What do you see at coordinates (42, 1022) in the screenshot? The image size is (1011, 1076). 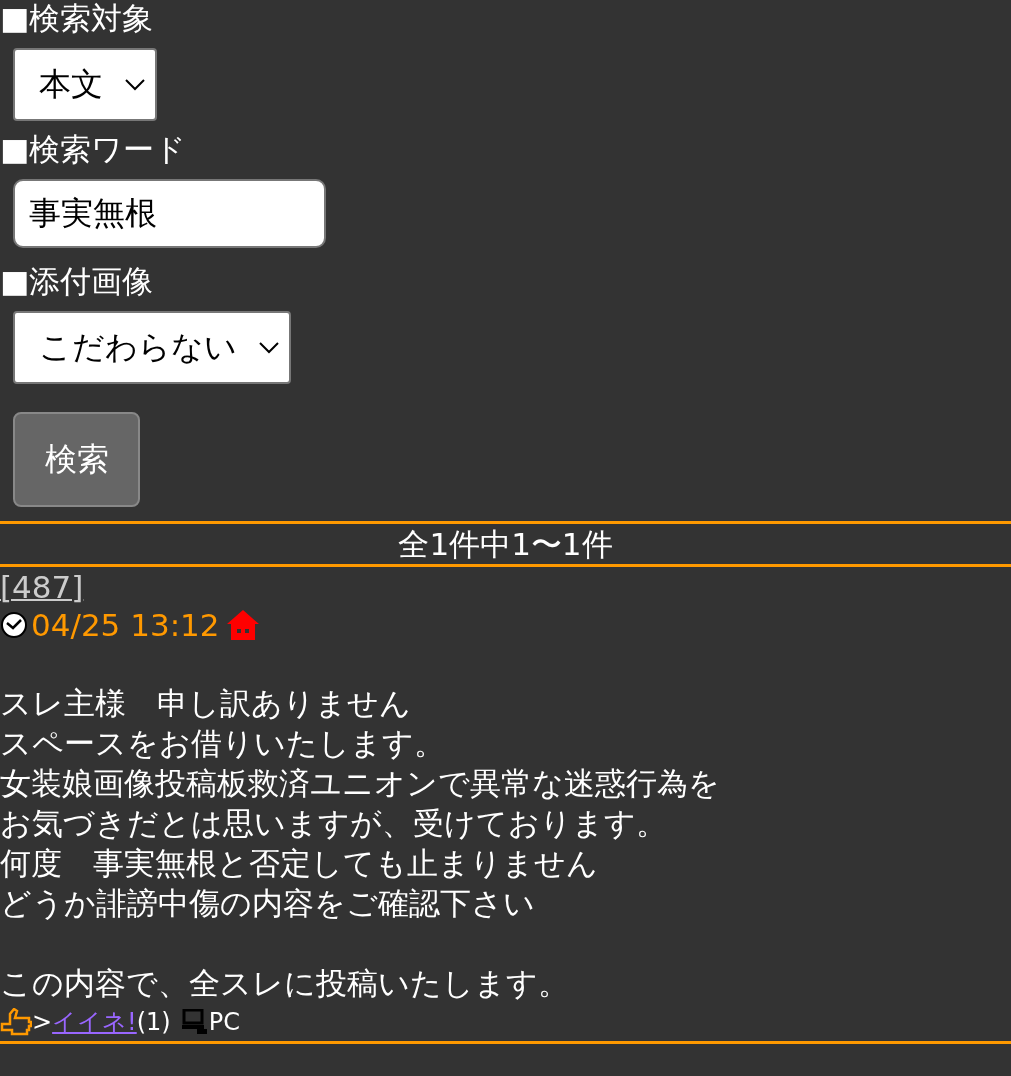 I see `like-prefix: >` at bounding box center [42, 1022].